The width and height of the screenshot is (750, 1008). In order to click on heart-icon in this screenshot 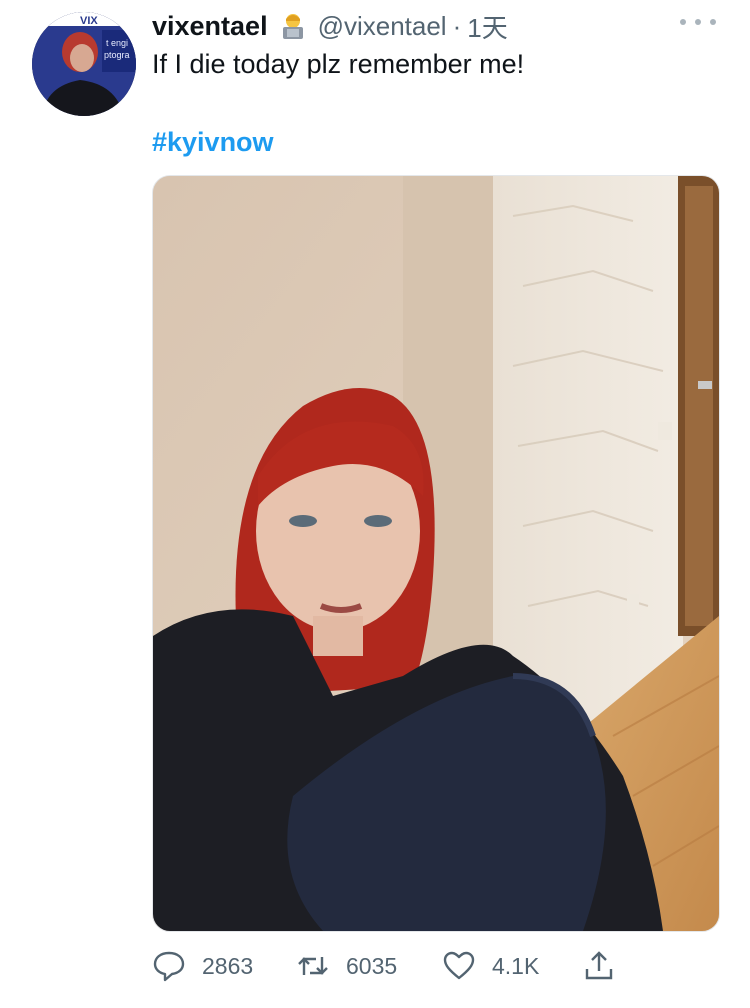, I will do `click(459, 966)`.